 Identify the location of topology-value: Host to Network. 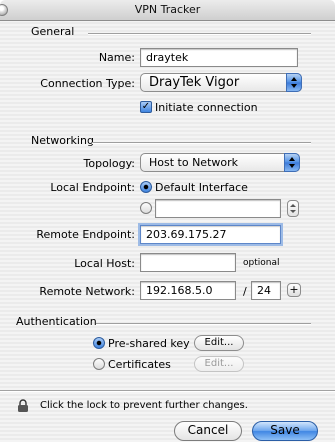
(194, 162).